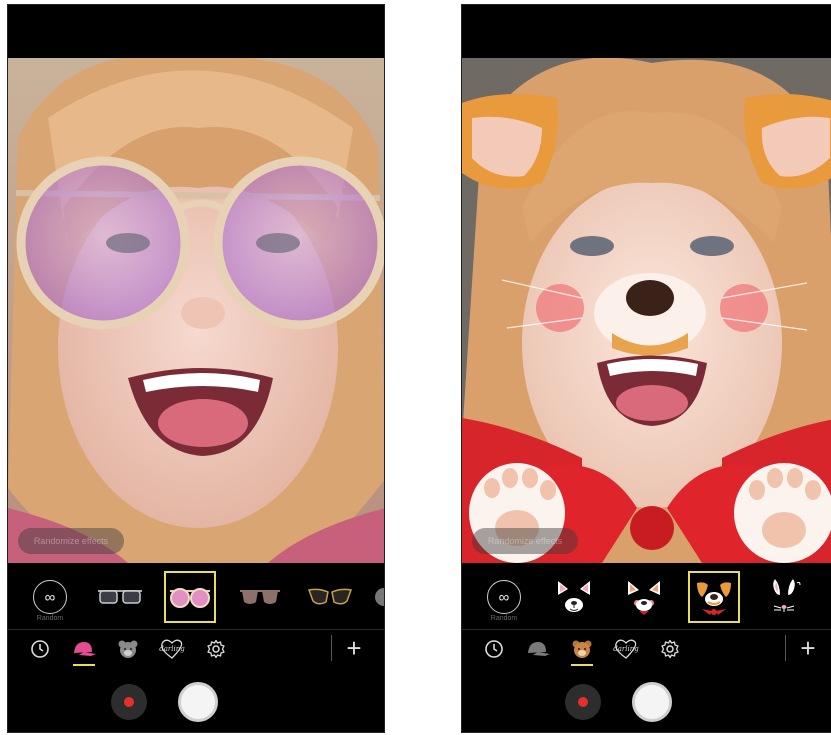 The height and width of the screenshot is (735, 831). I want to click on effect-rose-sunglasses, so click(260, 597).